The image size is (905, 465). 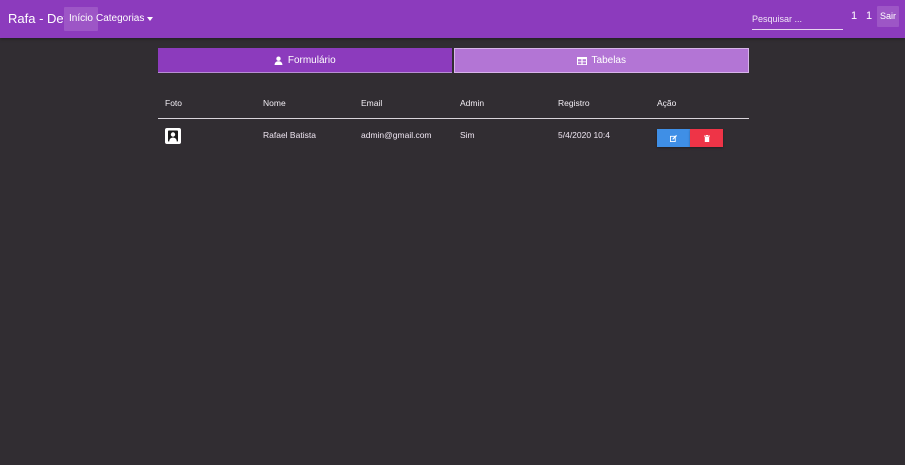 What do you see at coordinates (39, 18) in the screenshot?
I see `brand-title: Rafa - Dev` at bounding box center [39, 18].